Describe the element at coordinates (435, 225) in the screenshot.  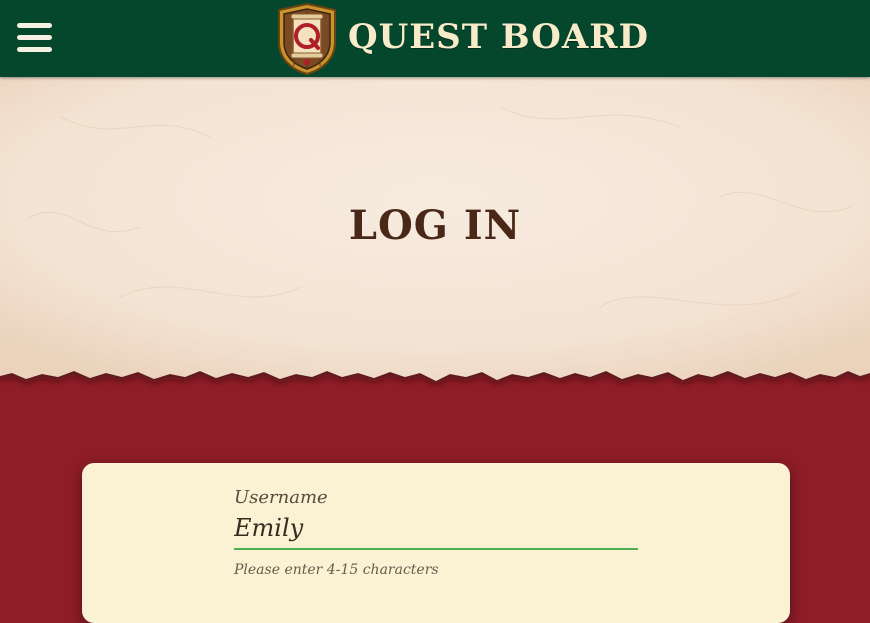
I see `page-title: LOG IN` at that location.